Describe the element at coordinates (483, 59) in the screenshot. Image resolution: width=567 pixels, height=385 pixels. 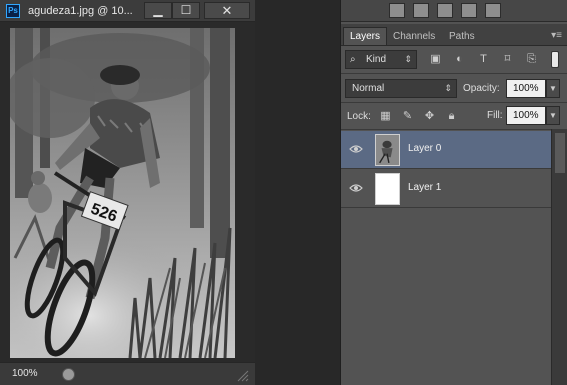
I see `type-filter-icon: T` at that location.